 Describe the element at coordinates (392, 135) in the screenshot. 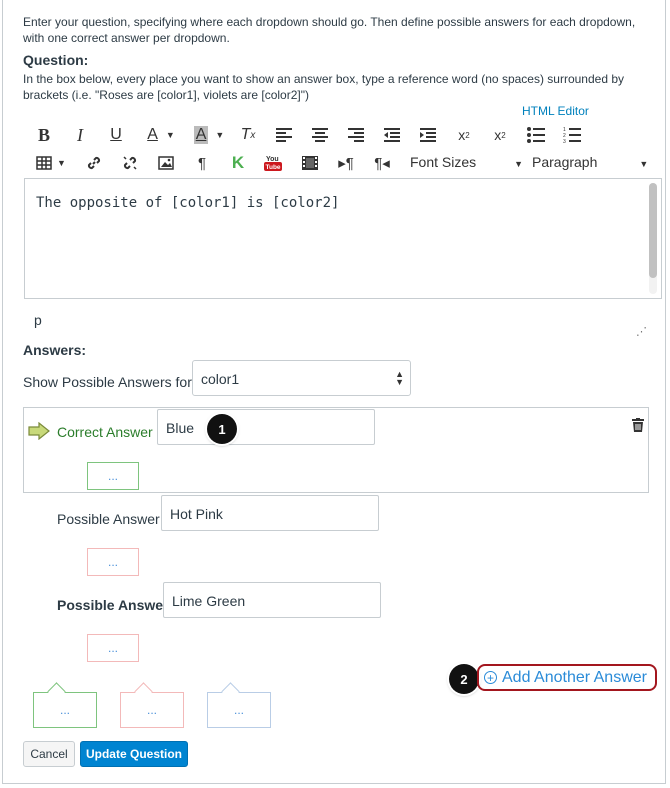

I see `outdent-icon` at that location.